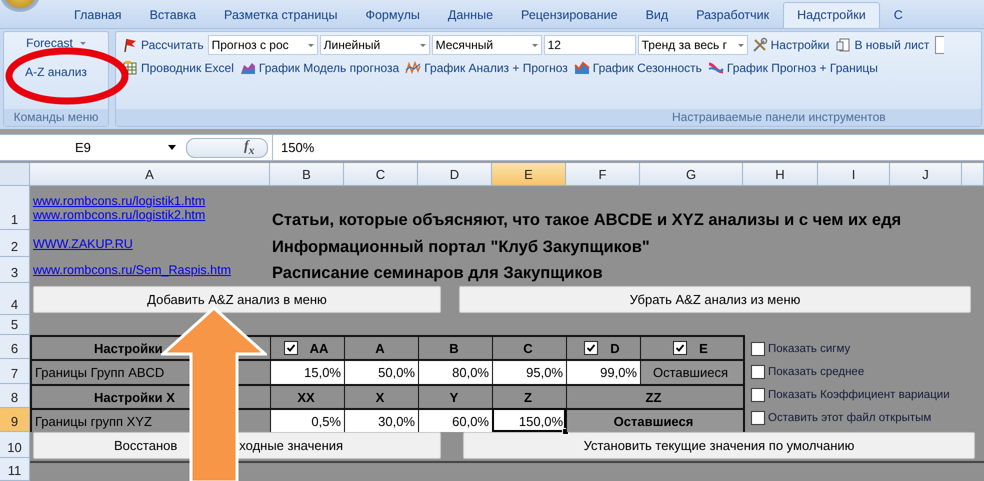 This screenshot has width=984, height=481. What do you see at coordinates (150, 174) in the screenshot?
I see `column-header: A` at bounding box center [150, 174].